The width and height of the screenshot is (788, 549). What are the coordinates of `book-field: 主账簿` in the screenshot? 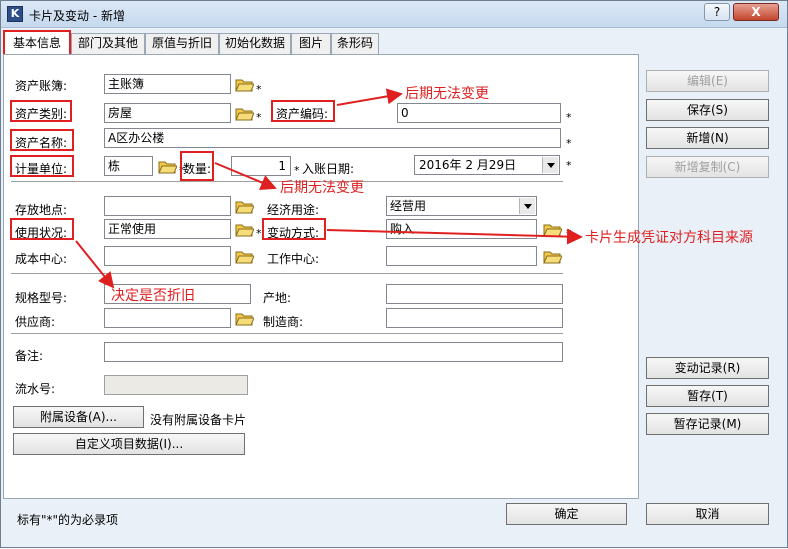 It's located at (167, 84).